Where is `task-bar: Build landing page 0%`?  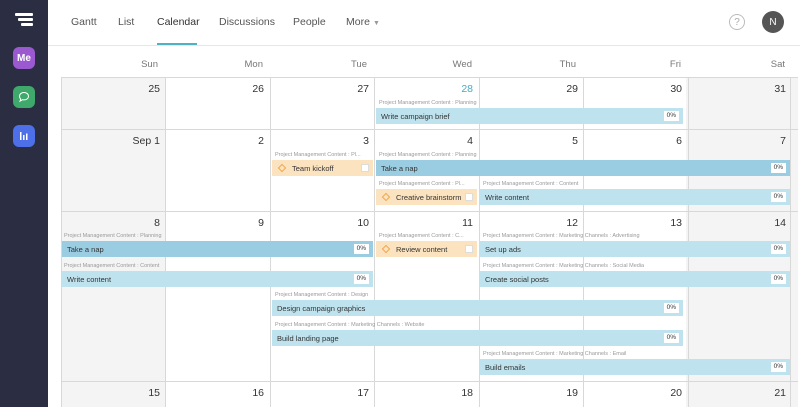
task-bar: Build landing page 0% is located at coordinates (477, 338).